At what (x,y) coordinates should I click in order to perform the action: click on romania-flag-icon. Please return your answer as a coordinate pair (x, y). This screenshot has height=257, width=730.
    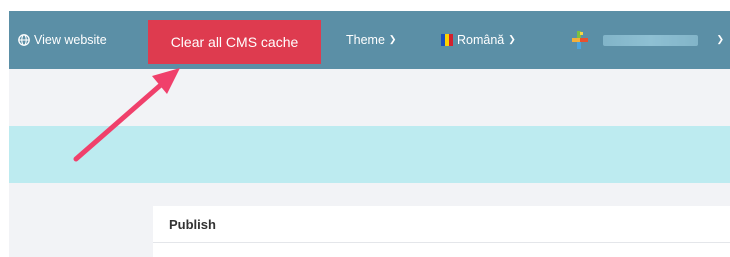
    Looking at the image, I should click on (447, 40).